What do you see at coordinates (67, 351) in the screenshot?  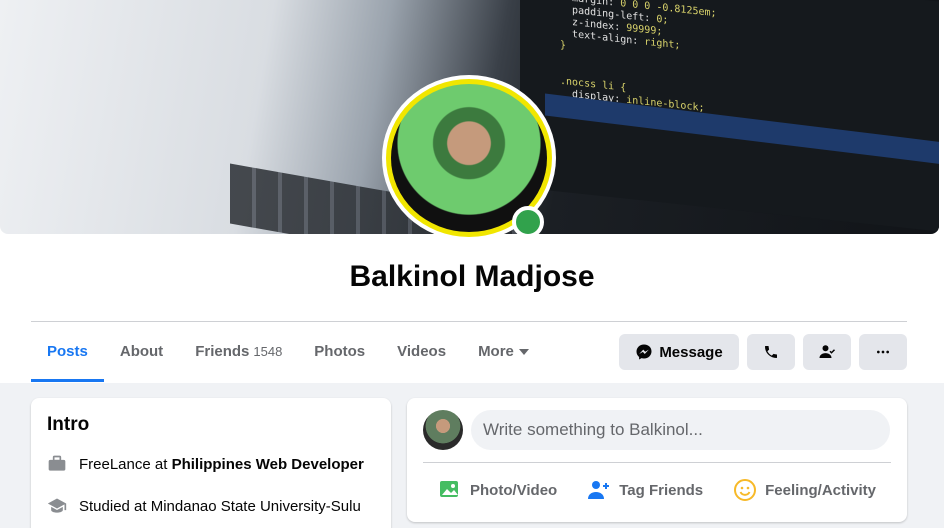 I see `tab-posts-label: Posts` at bounding box center [67, 351].